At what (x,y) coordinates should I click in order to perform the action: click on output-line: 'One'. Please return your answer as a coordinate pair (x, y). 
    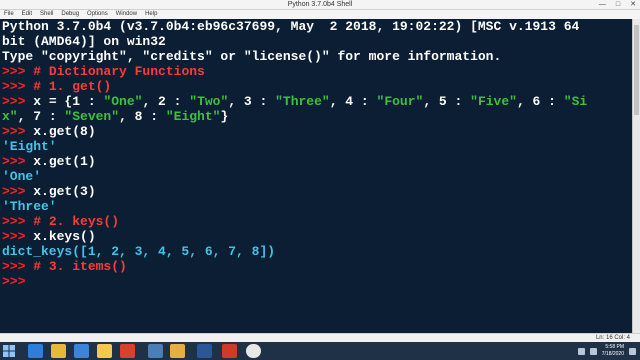
    Looking at the image, I should click on (22, 176).